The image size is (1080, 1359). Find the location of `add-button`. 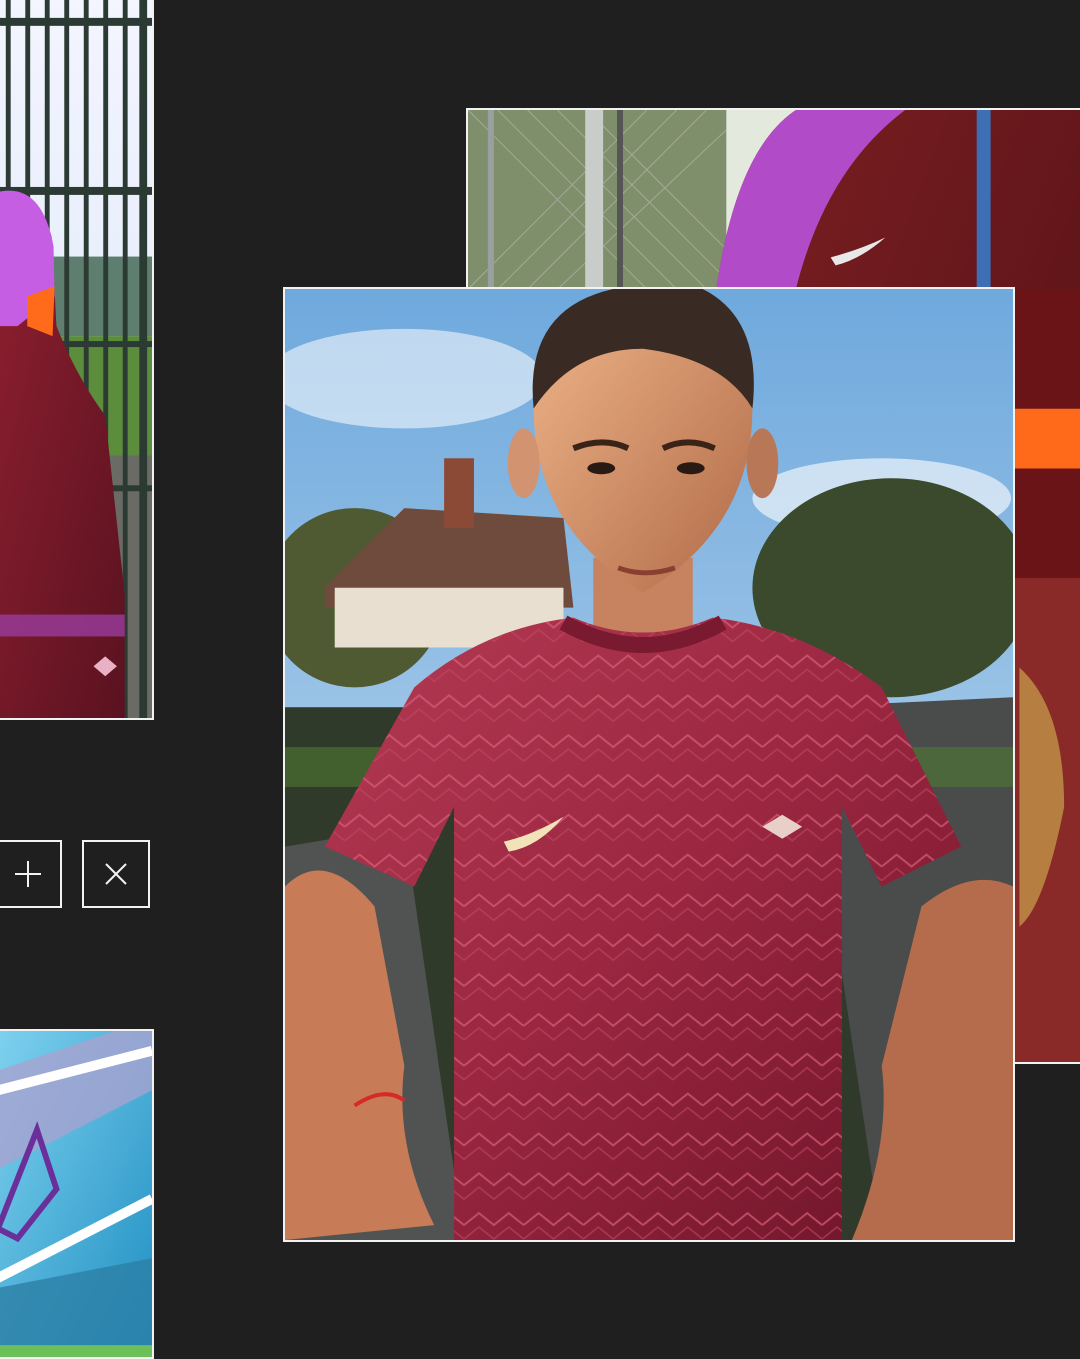

add-button is located at coordinates (31, 874).